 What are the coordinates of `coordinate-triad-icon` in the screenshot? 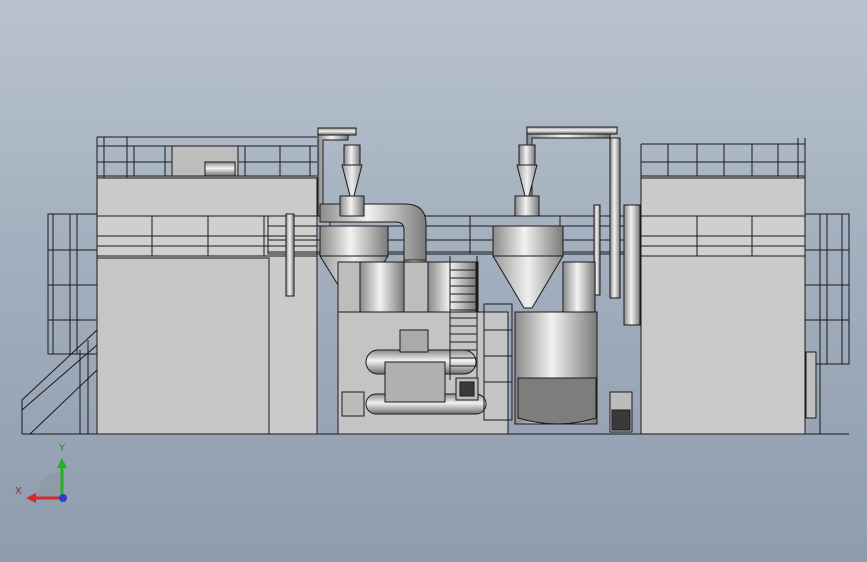 It's located at (46, 480).